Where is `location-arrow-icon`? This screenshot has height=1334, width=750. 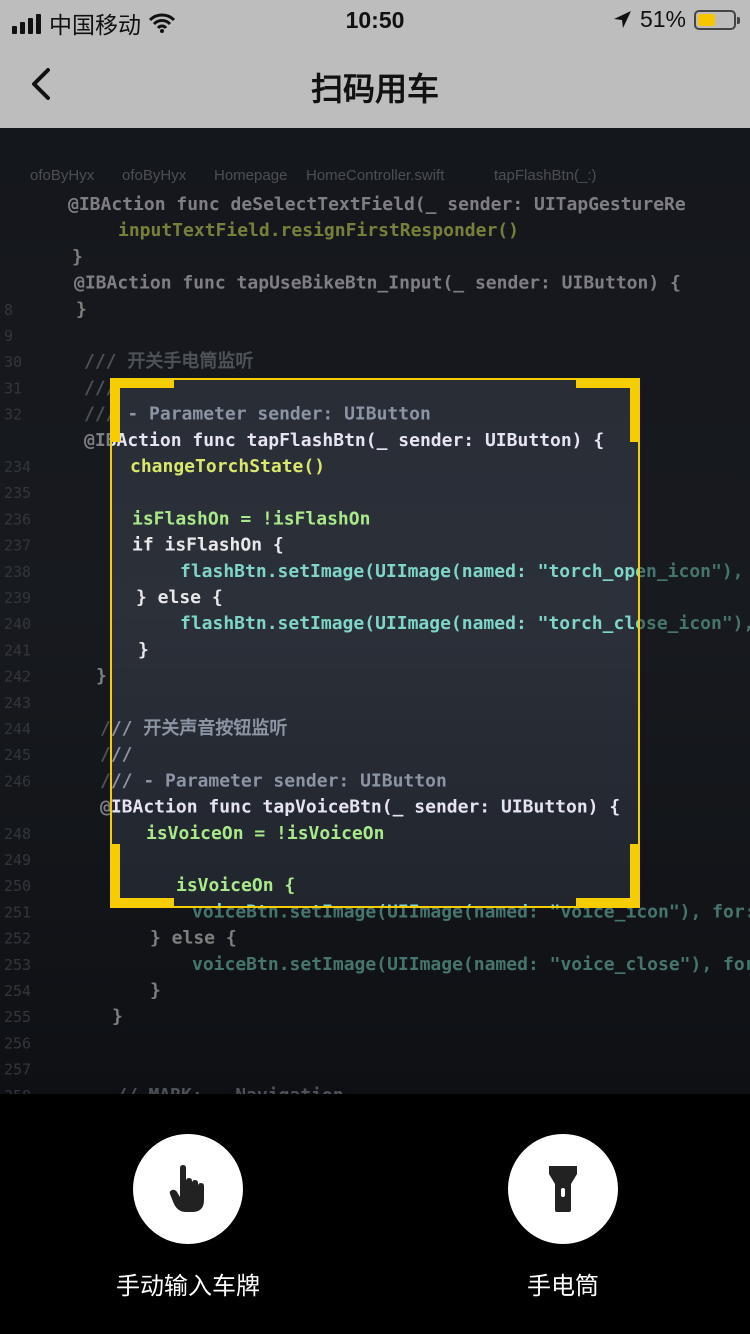 location-arrow-icon is located at coordinates (622, 19).